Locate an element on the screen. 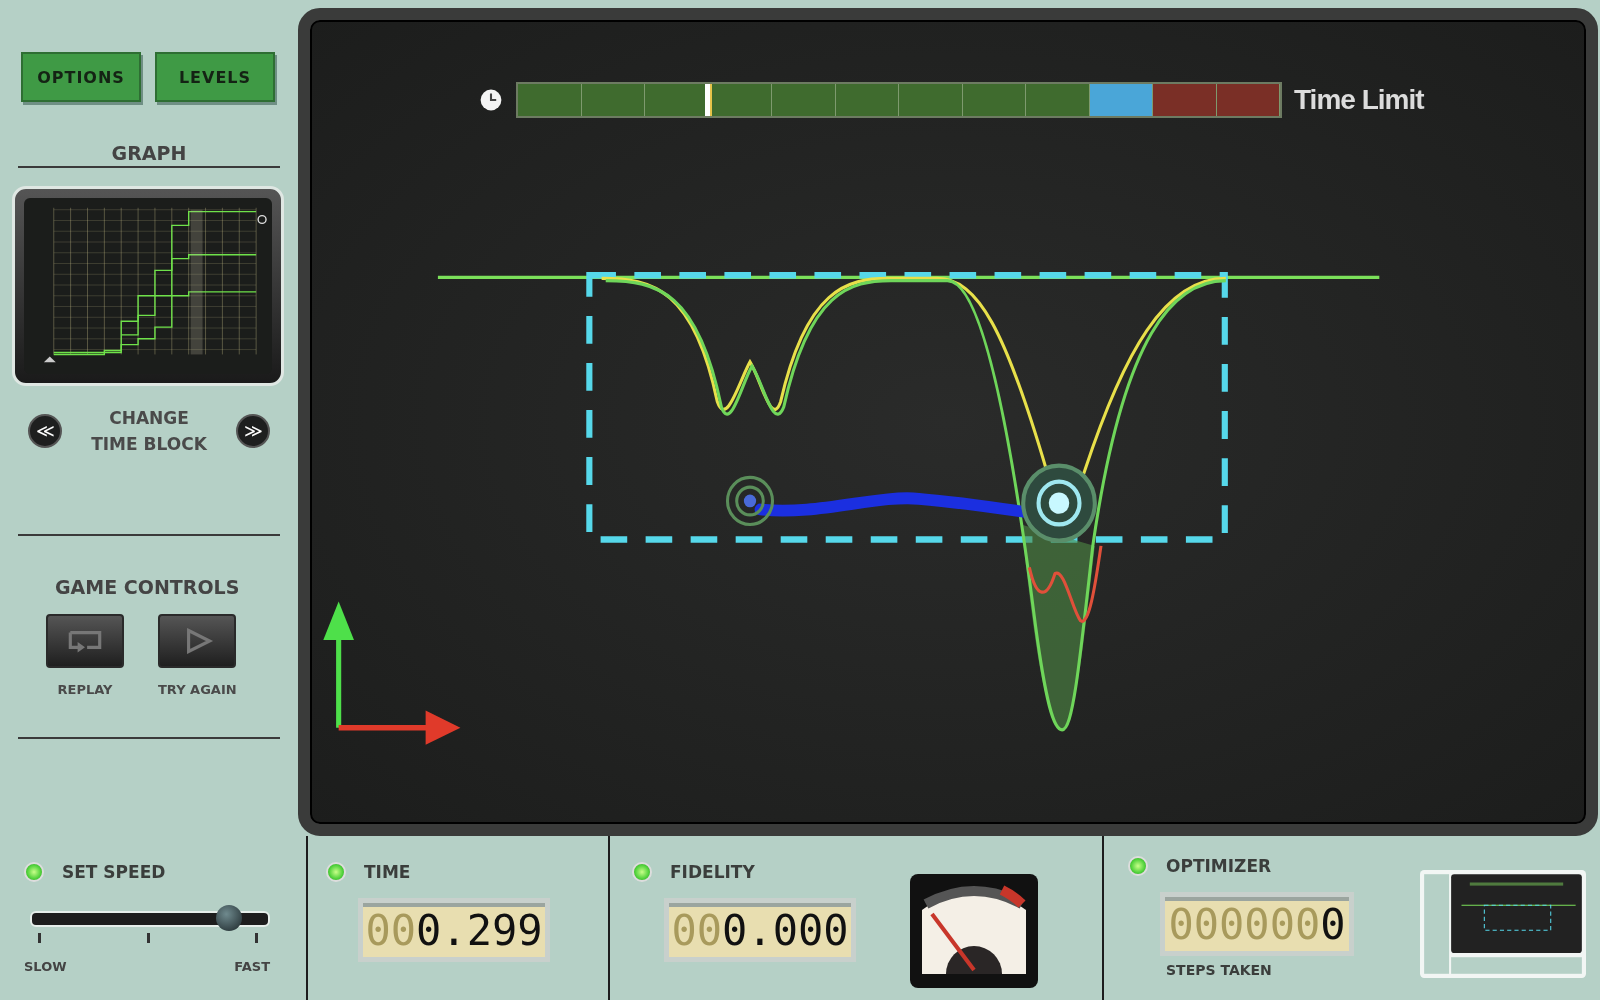 Image resolution: width=1600 pixels, height=1000 pixels. previous-button: ≪ is located at coordinates (45, 431).